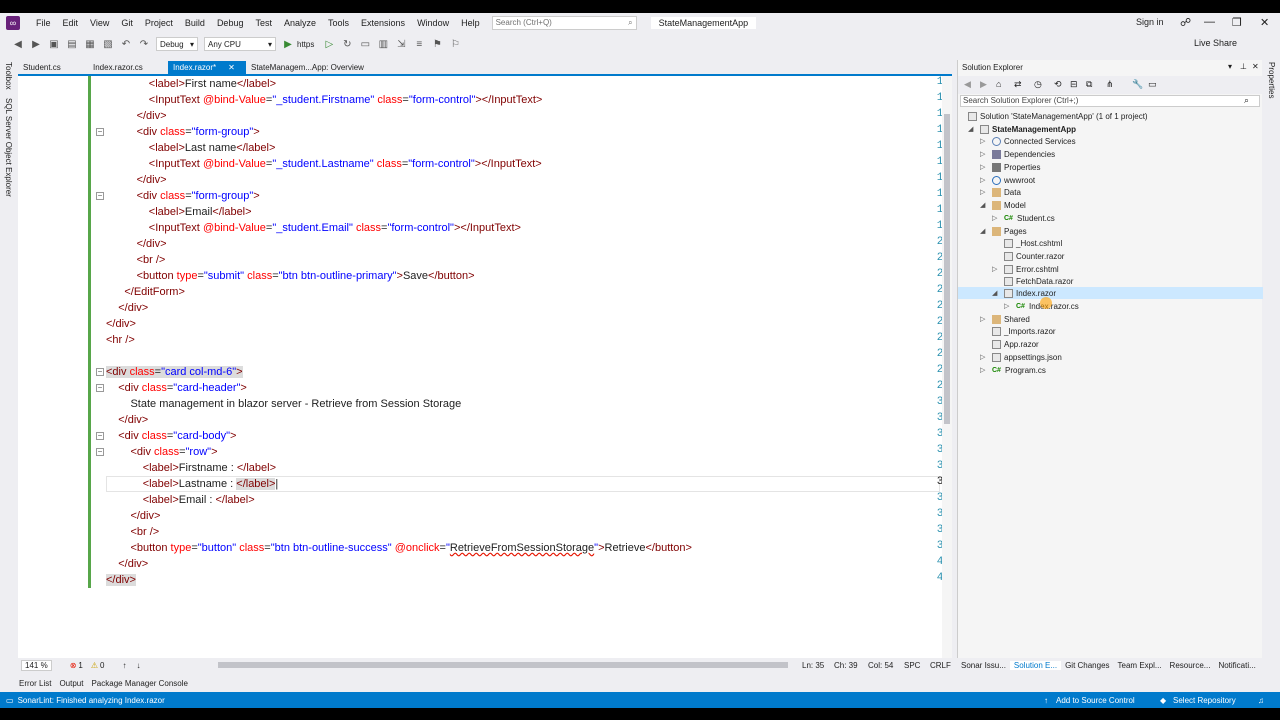 The height and width of the screenshot is (720, 1280). I want to click on pin-icon: ⊥, so click(1243, 66).